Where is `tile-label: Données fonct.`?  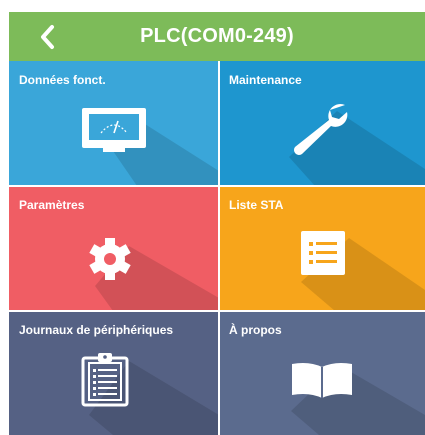 tile-label: Données fonct. is located at coordinates (62, 80).